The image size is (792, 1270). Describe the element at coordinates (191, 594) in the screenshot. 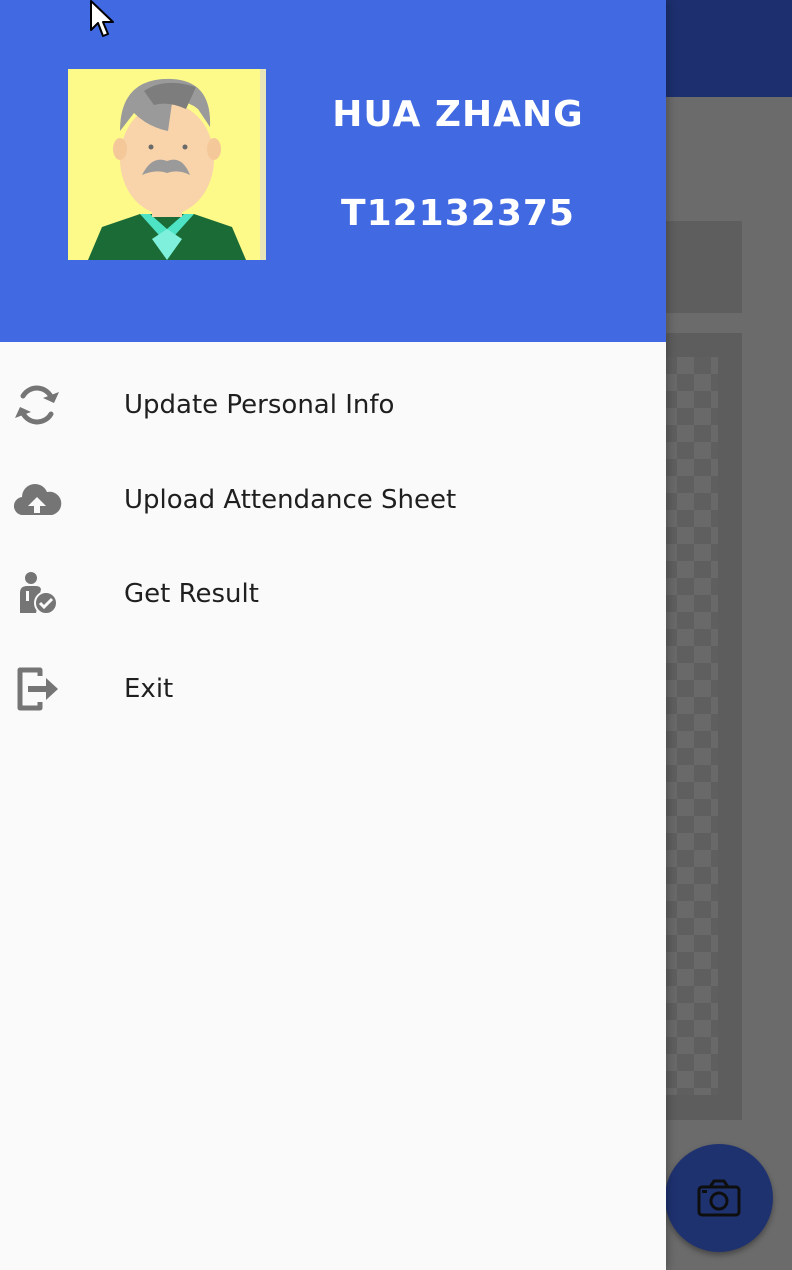

I see `menu-item-label: Get Result` at that location.